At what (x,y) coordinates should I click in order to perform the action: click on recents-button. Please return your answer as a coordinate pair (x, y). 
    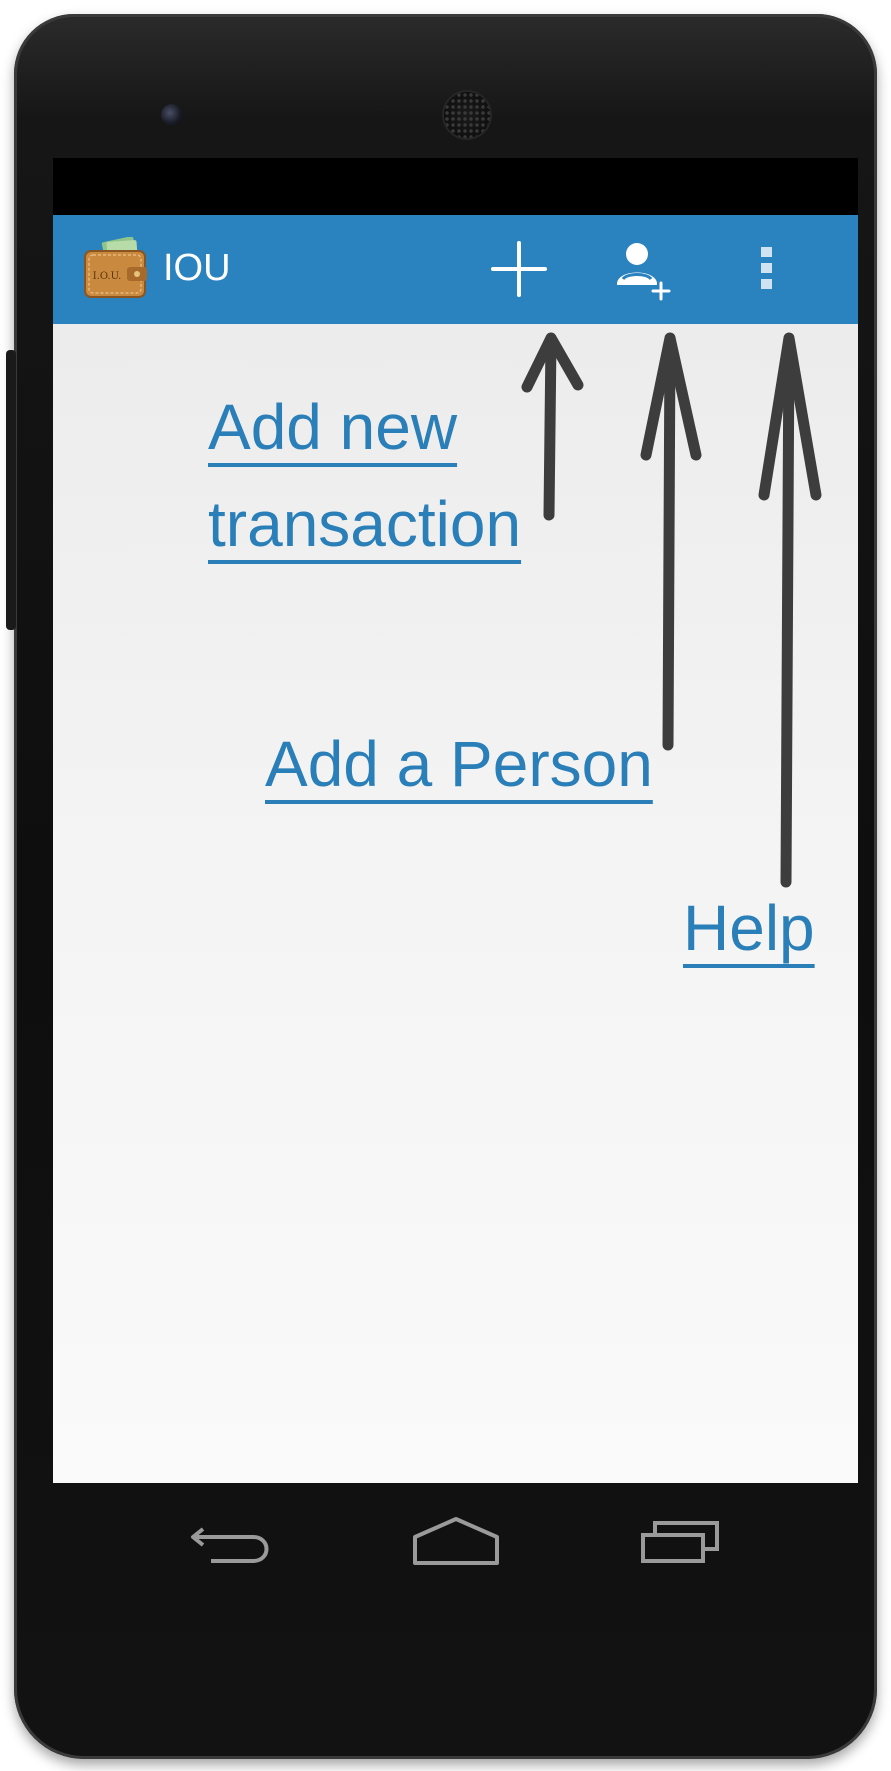
    Looking at the image, I should click on (686, 1543).